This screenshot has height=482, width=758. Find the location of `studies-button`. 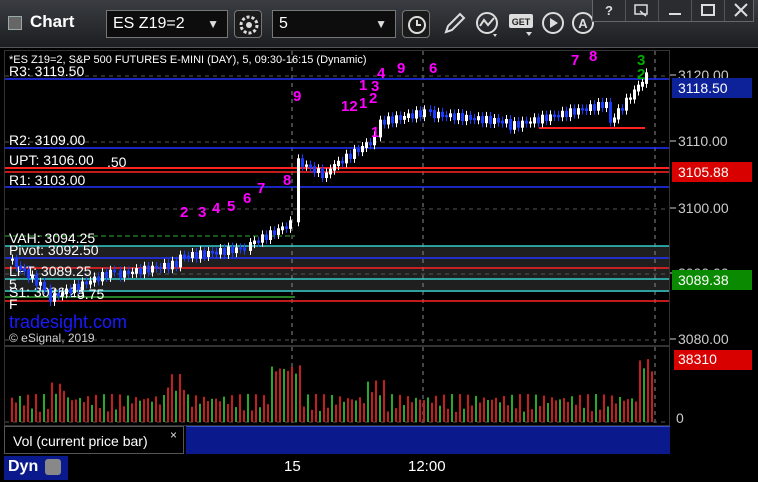

studies-button is located at coordinates (488, 24).